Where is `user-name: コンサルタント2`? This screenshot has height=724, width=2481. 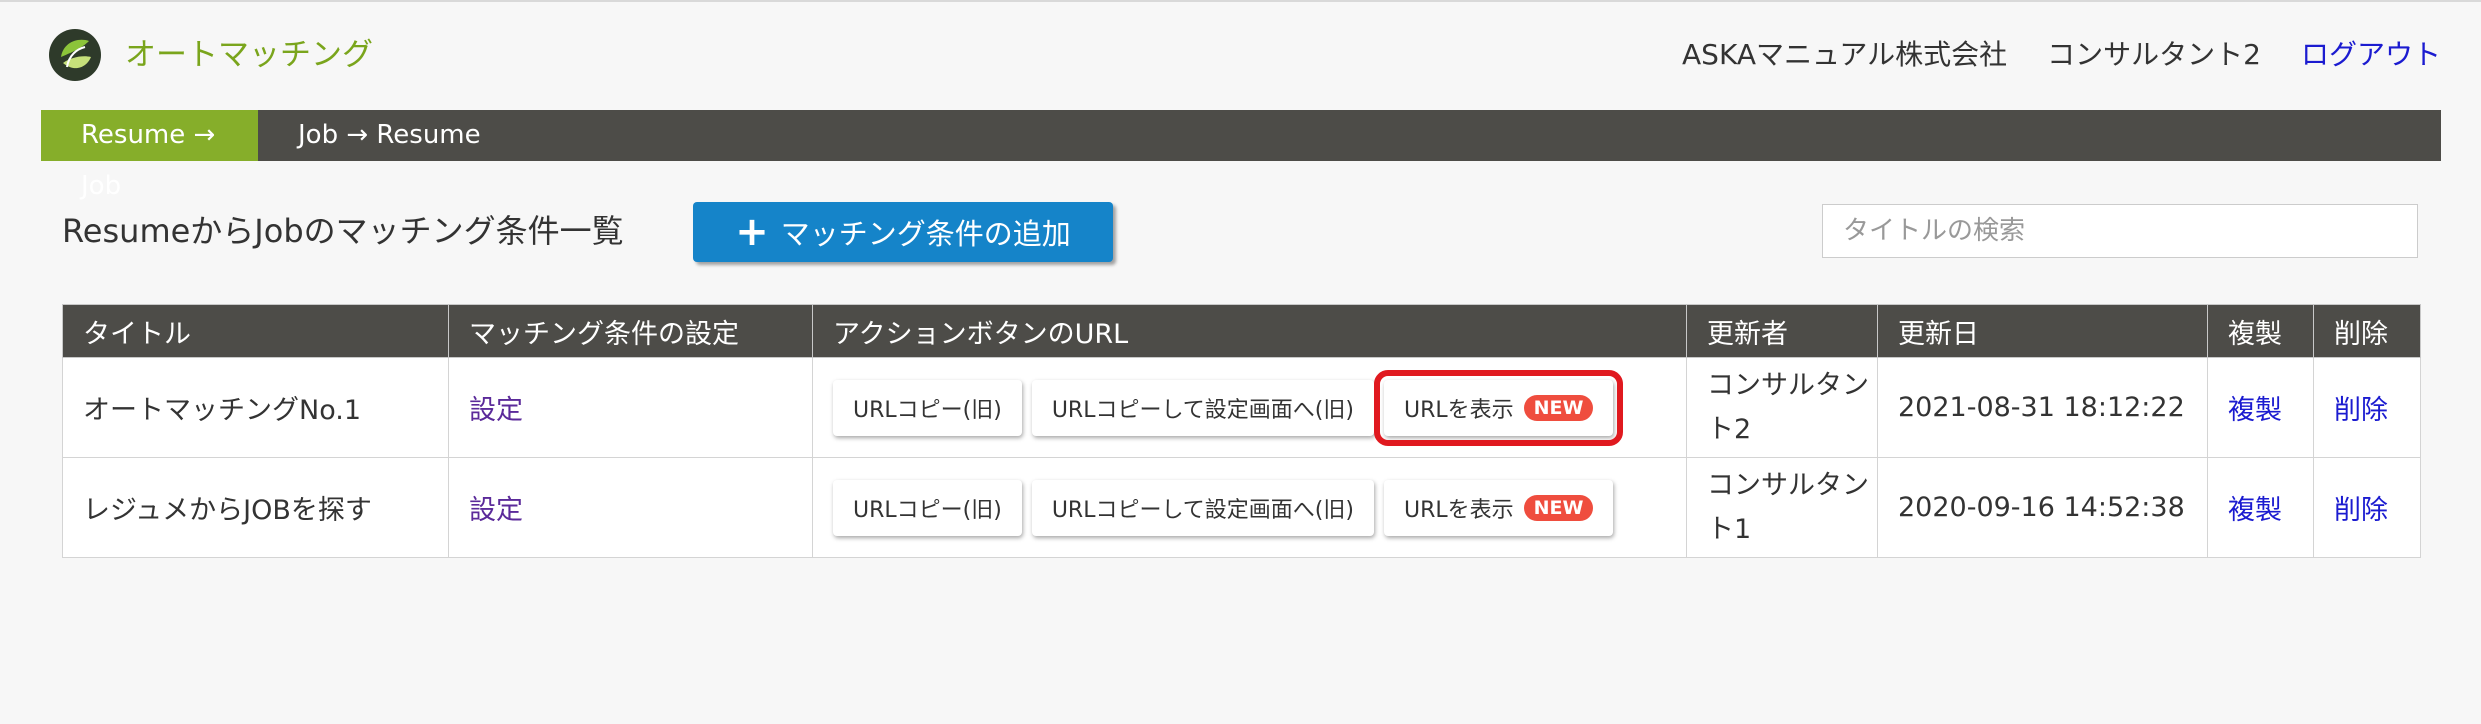 user-name: コンサルタント2 is located at coordinates (2154, 54).